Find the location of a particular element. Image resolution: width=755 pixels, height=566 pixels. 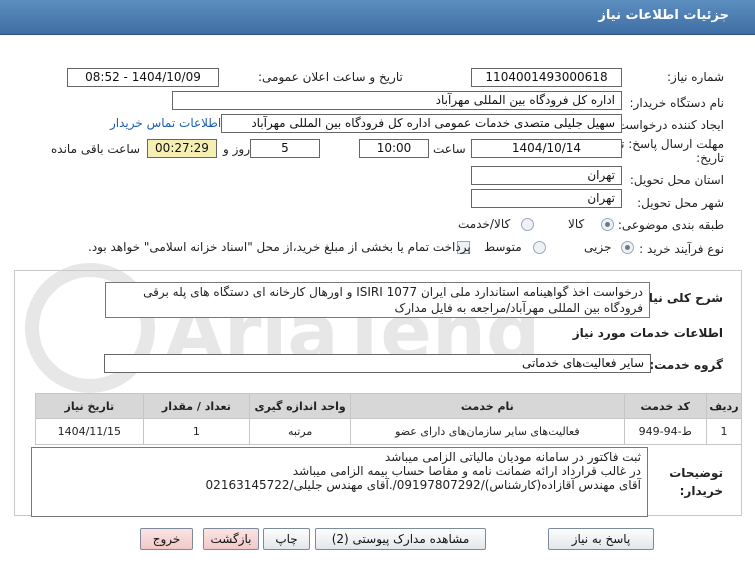

col-unit: واحد اندازه گیری is located at coordinates (300, 406).